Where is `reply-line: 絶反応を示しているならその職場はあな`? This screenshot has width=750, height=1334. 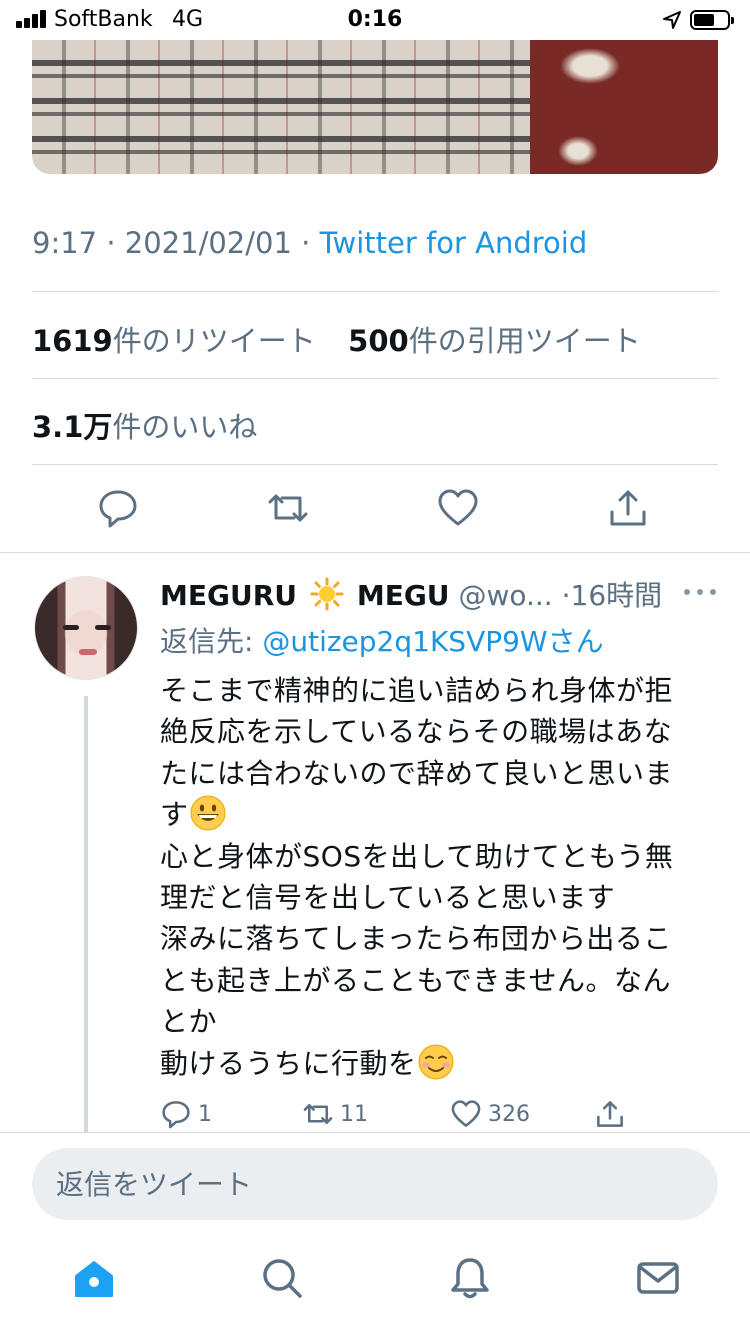
reply-line: 絶反応を示しているならその職場はあな is located at coordinates (416, 732).